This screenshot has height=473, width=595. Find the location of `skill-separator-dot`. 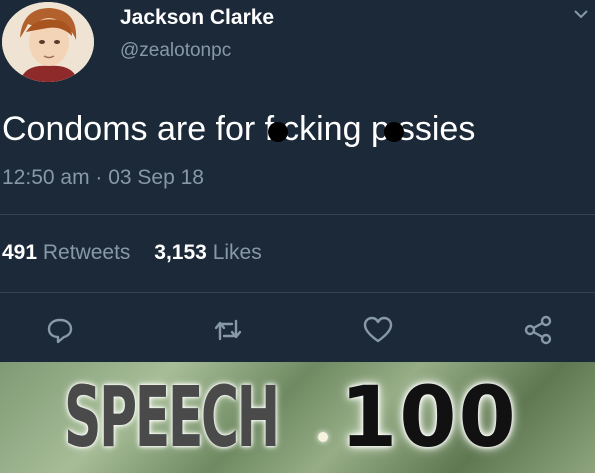

skill-separator-dot is located at coordinates (323, 437).